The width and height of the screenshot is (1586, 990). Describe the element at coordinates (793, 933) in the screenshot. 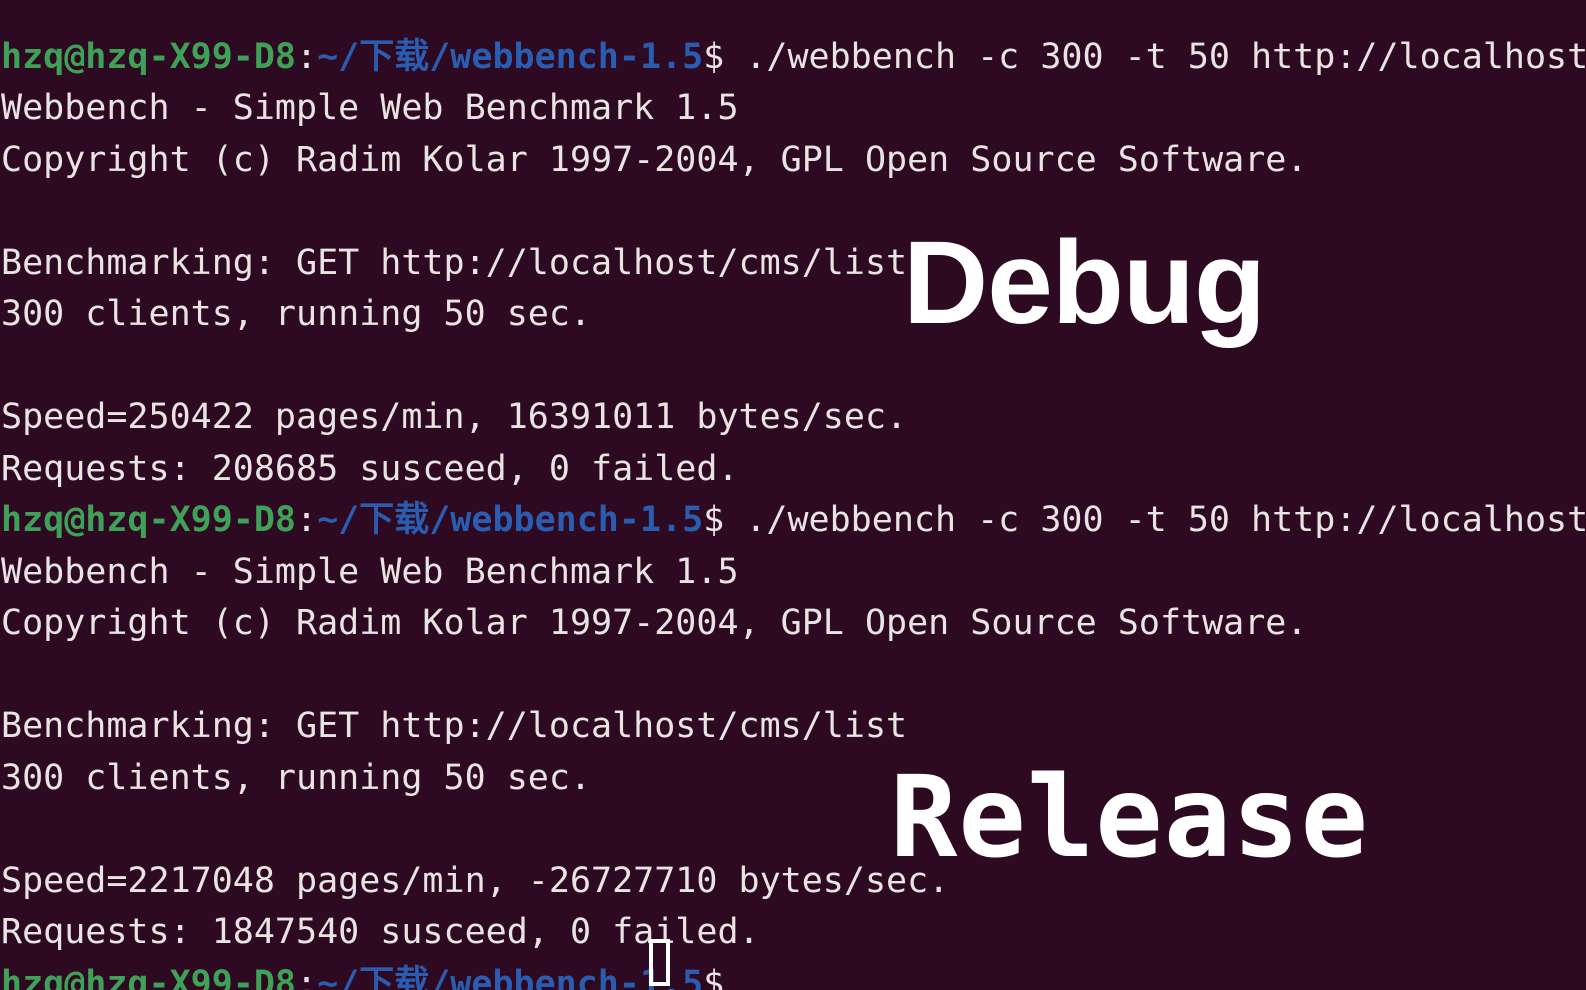

I see `terminal-line: Requests: 1847540 susceed, 0 failed.` at that location.